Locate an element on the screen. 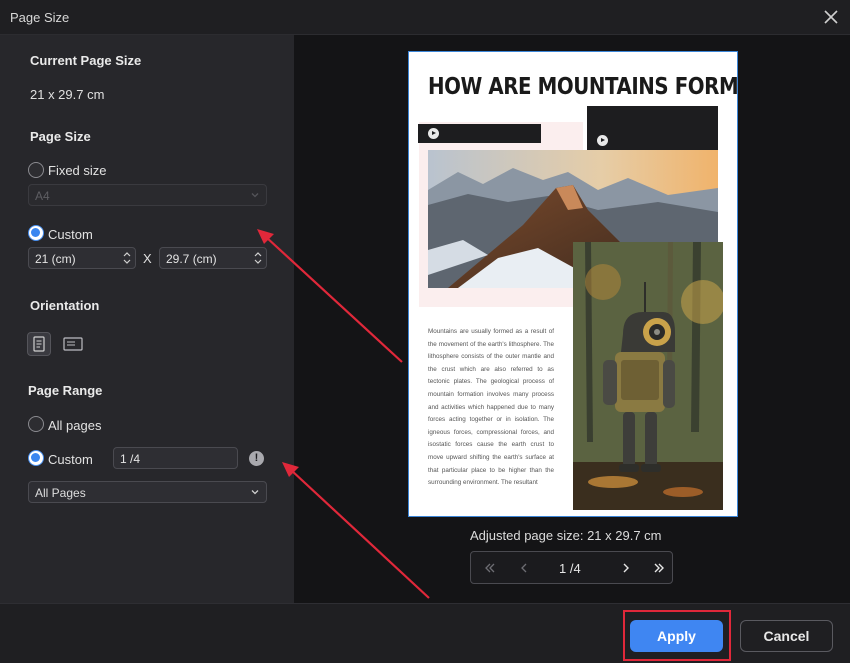 Image resolution: width=850 pixels, height=663 pixels. page-range-heading: Page Range is located at coordinates (65, 390).